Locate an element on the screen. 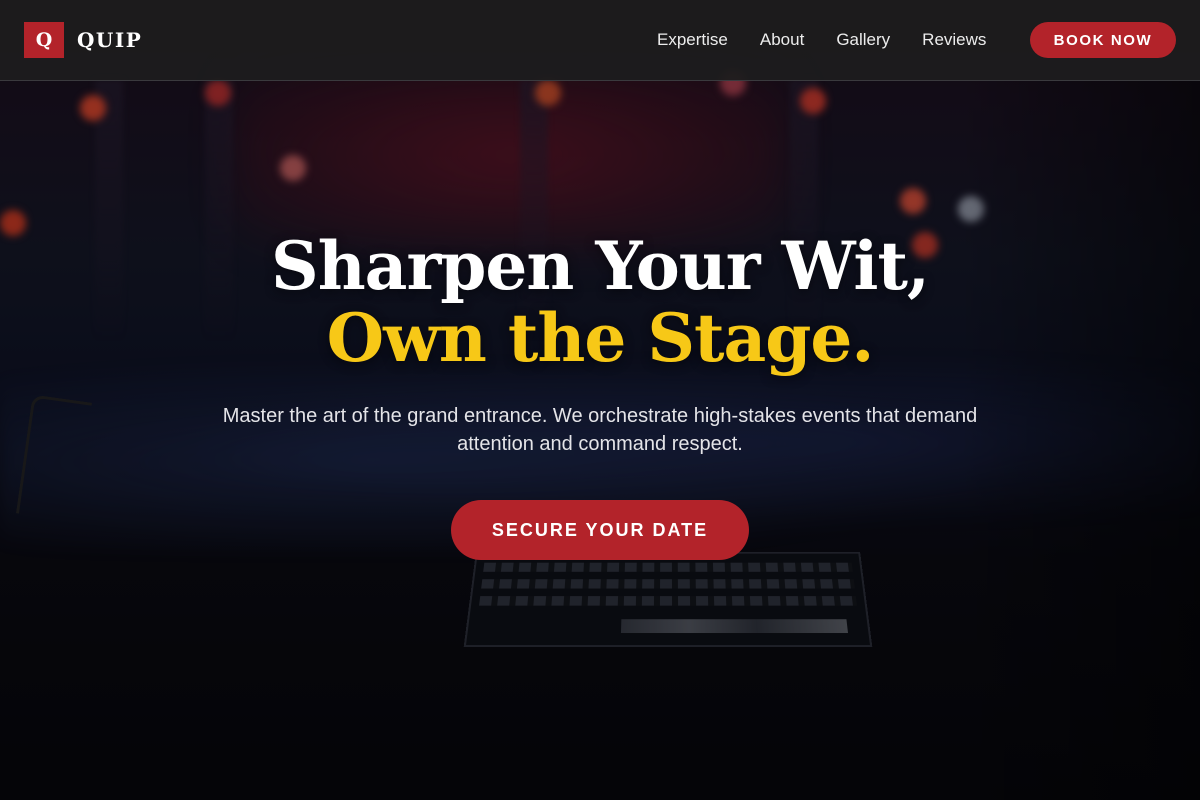  hero-headline-accent: Own the Stage. is located at coordinates (600, 338).